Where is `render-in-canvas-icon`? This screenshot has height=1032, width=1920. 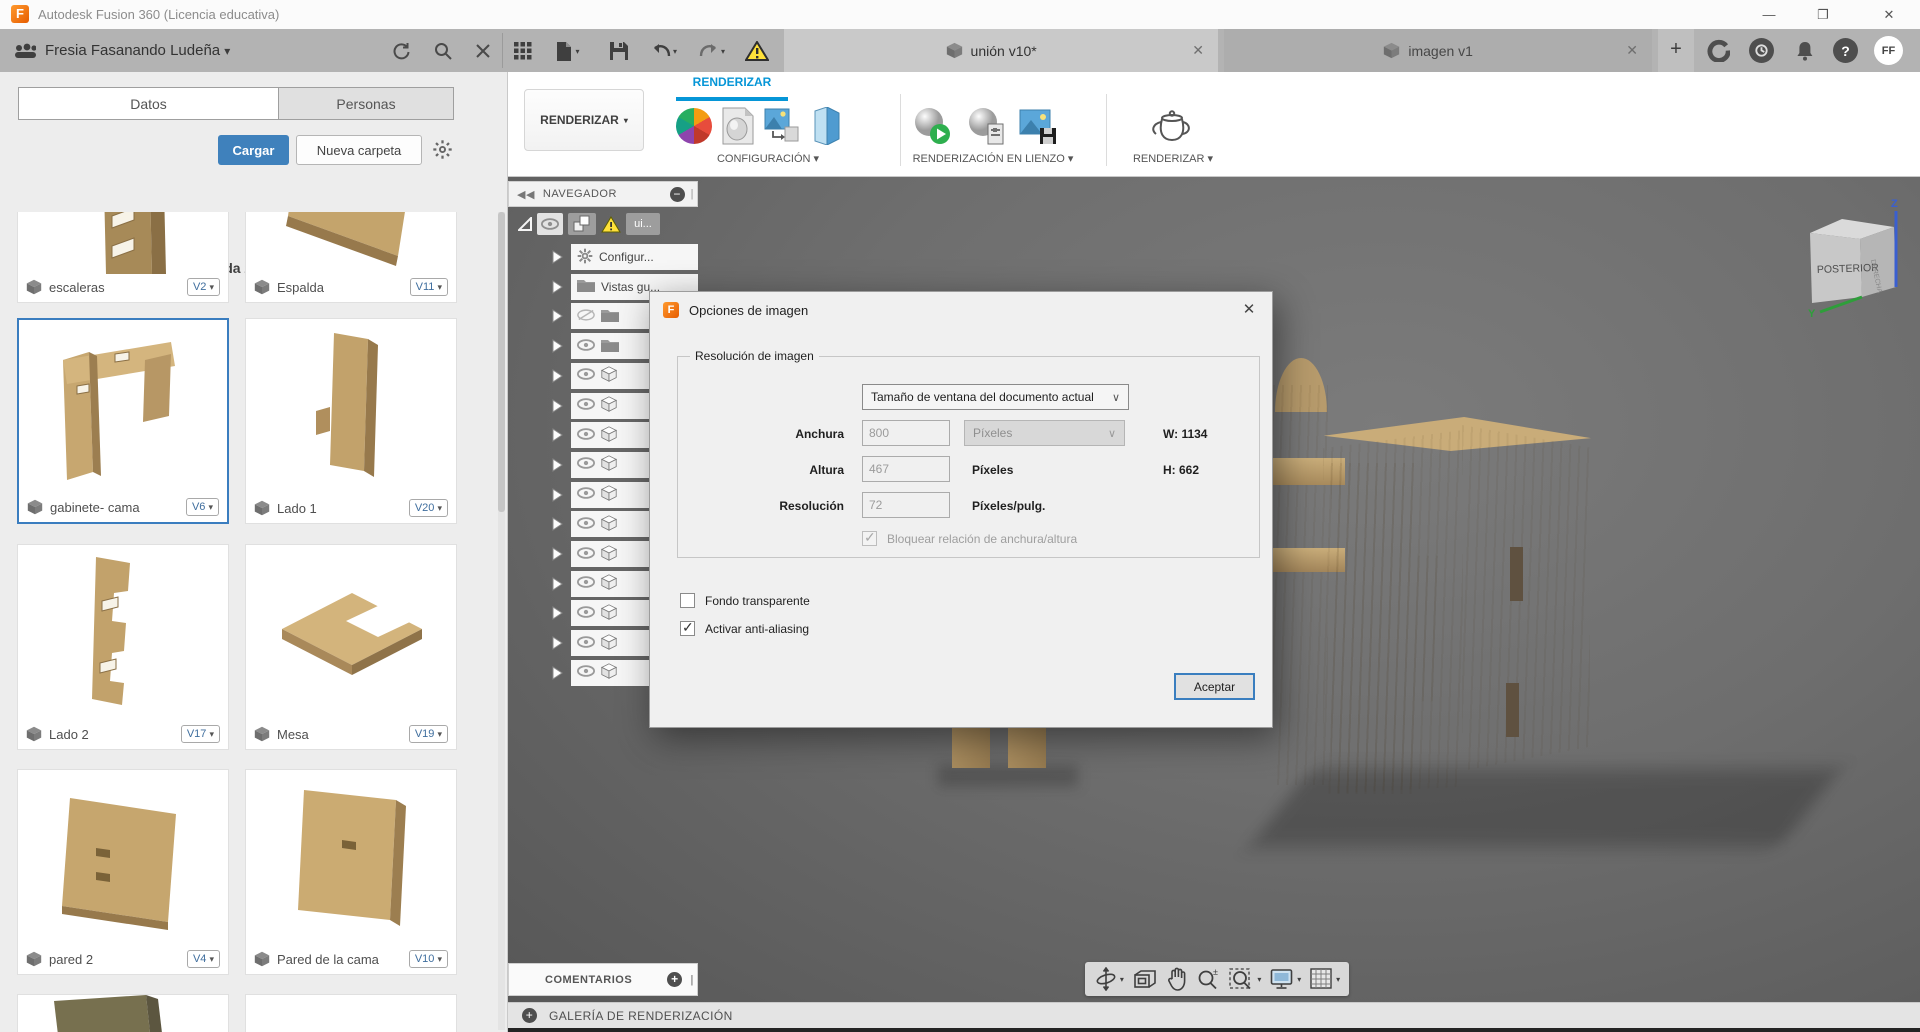
render-in-canvas-icon is located at coordinates (932, 126).